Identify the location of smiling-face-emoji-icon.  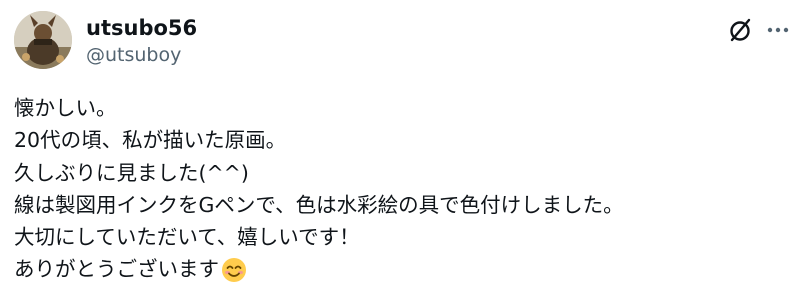
(234, 270).